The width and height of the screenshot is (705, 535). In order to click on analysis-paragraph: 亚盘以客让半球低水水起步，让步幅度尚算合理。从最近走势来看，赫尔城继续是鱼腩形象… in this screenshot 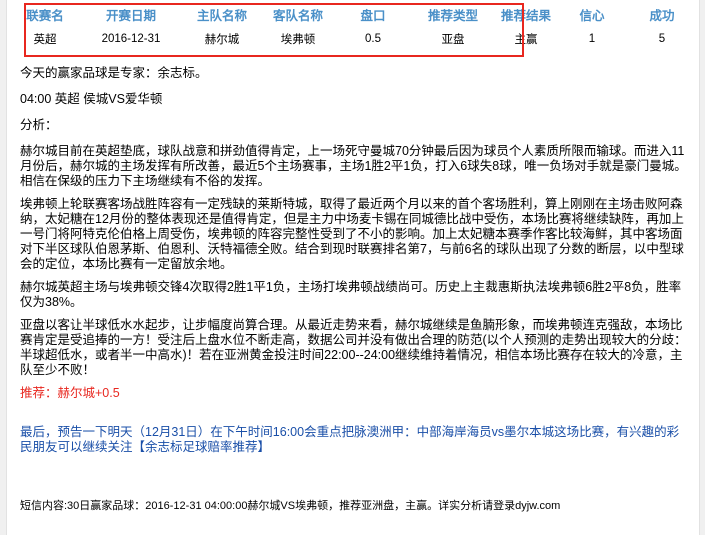, I will do `click(353, 347)`.